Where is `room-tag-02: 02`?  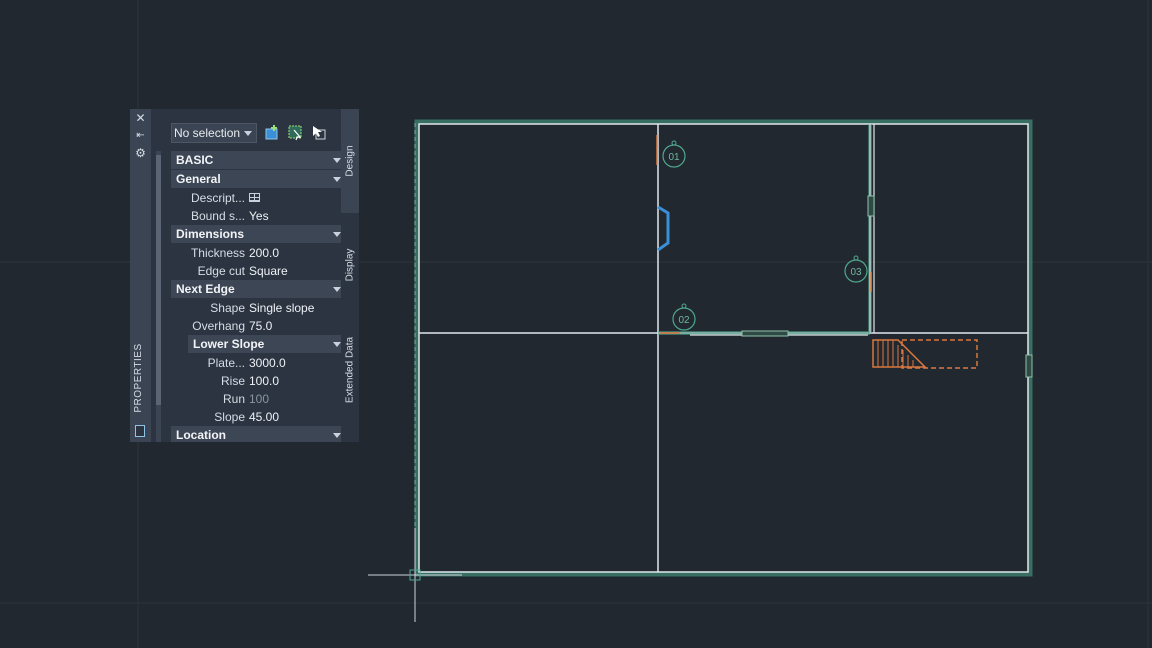
room-tag-02: 02 is located at coordinates (684, 317).